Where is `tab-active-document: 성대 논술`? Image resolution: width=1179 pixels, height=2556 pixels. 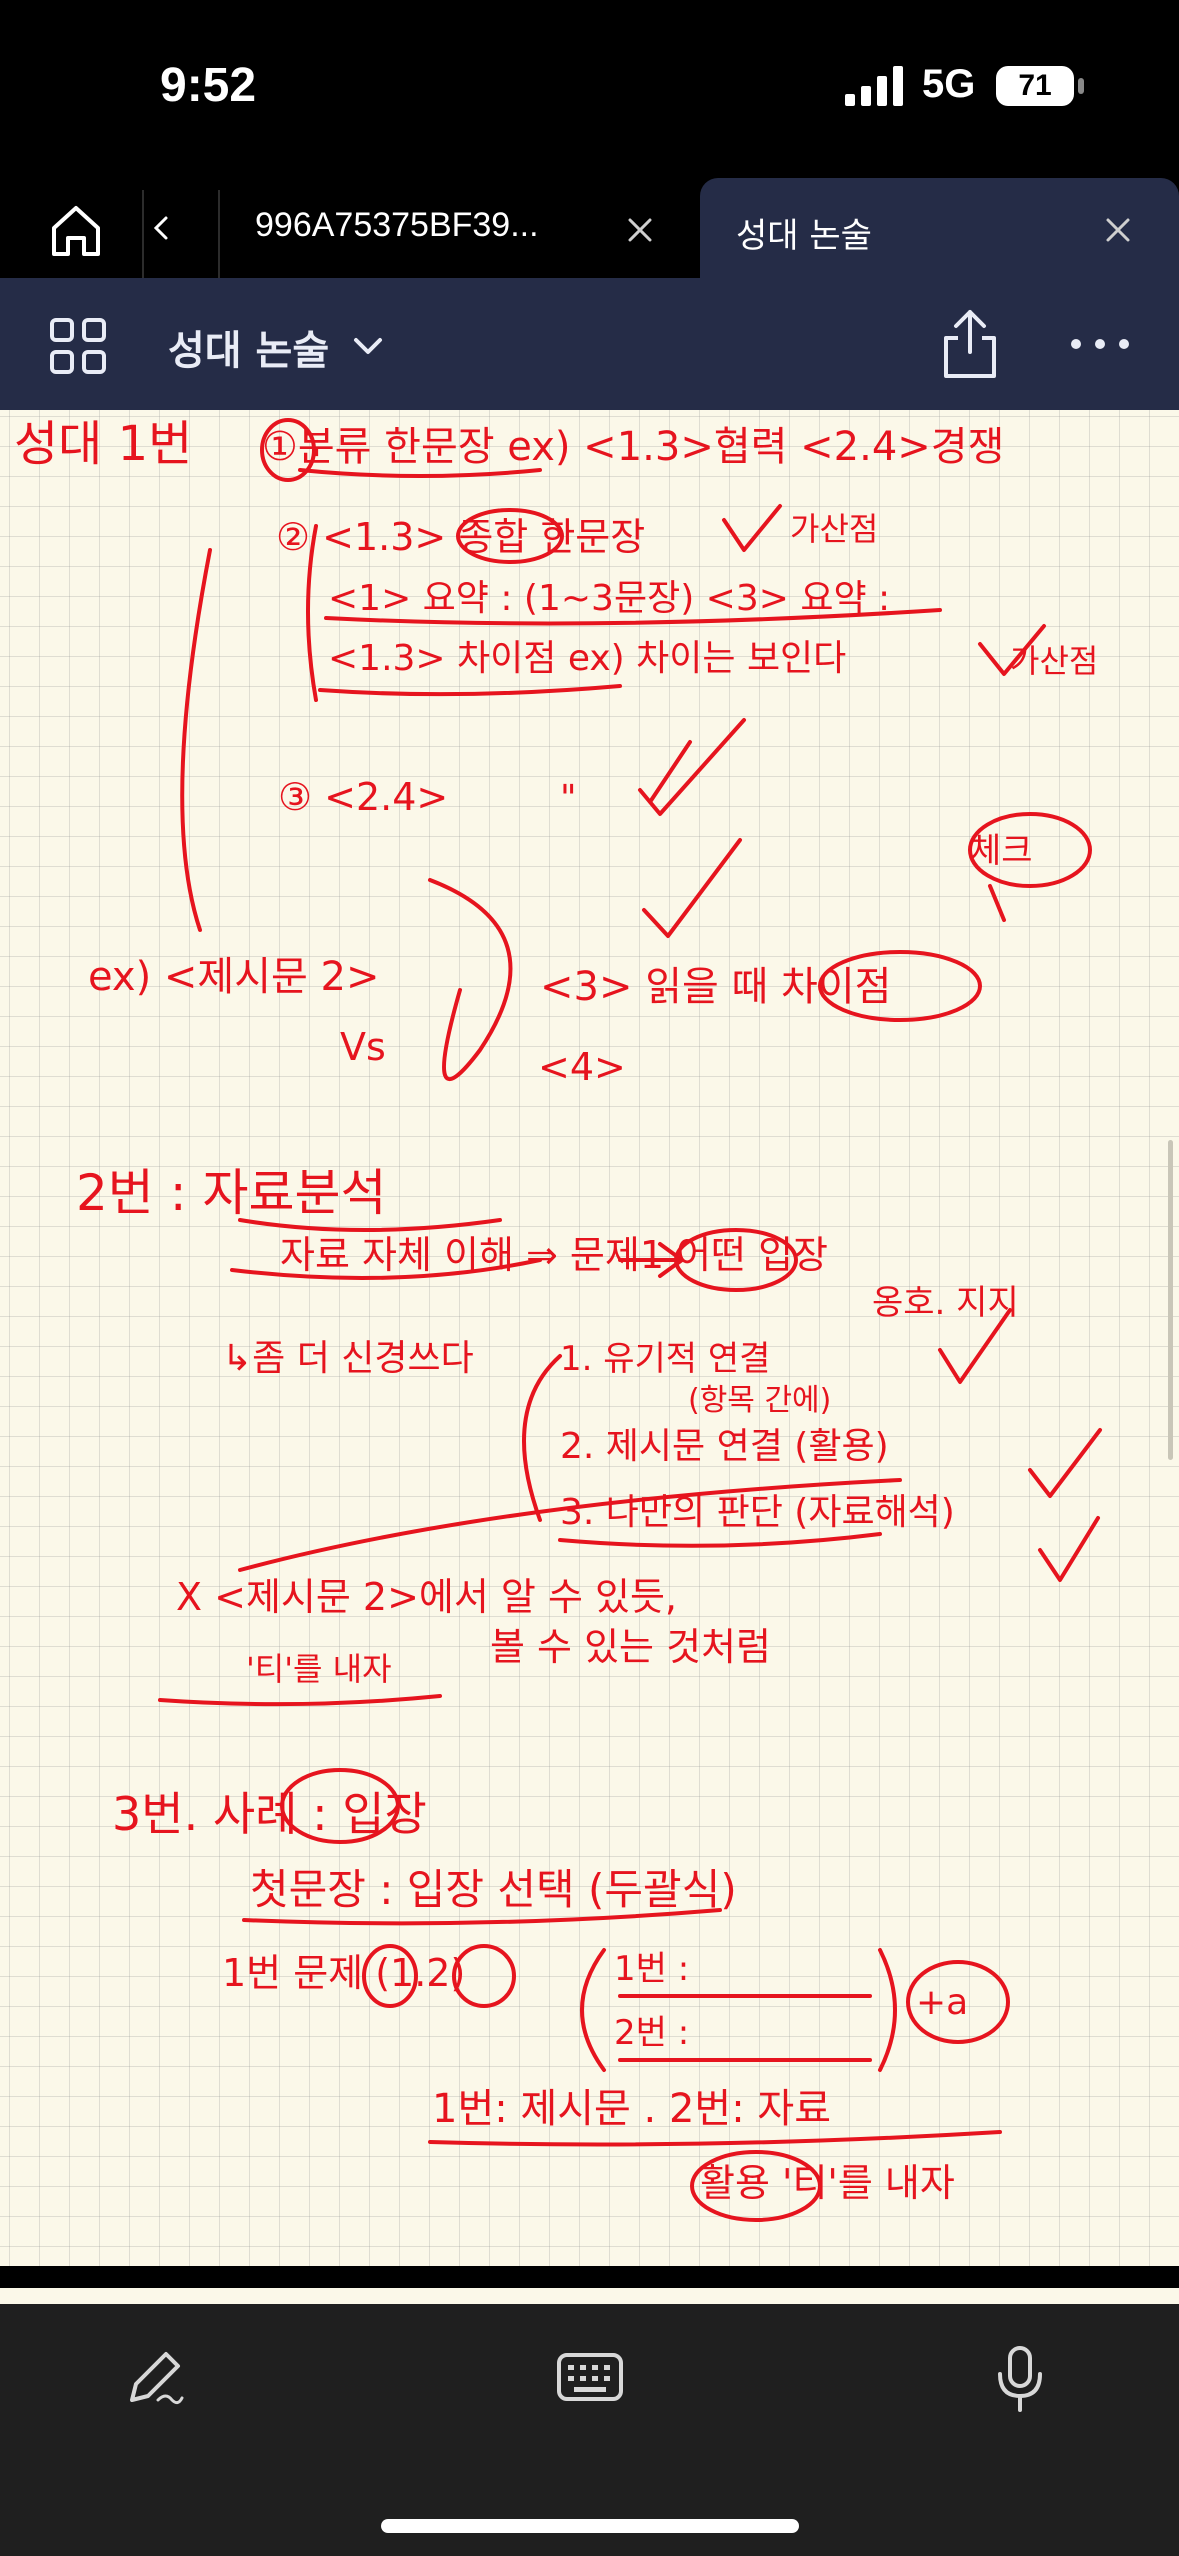 tab-active-document: 성대 논술 is located at coordinates (939, 228).